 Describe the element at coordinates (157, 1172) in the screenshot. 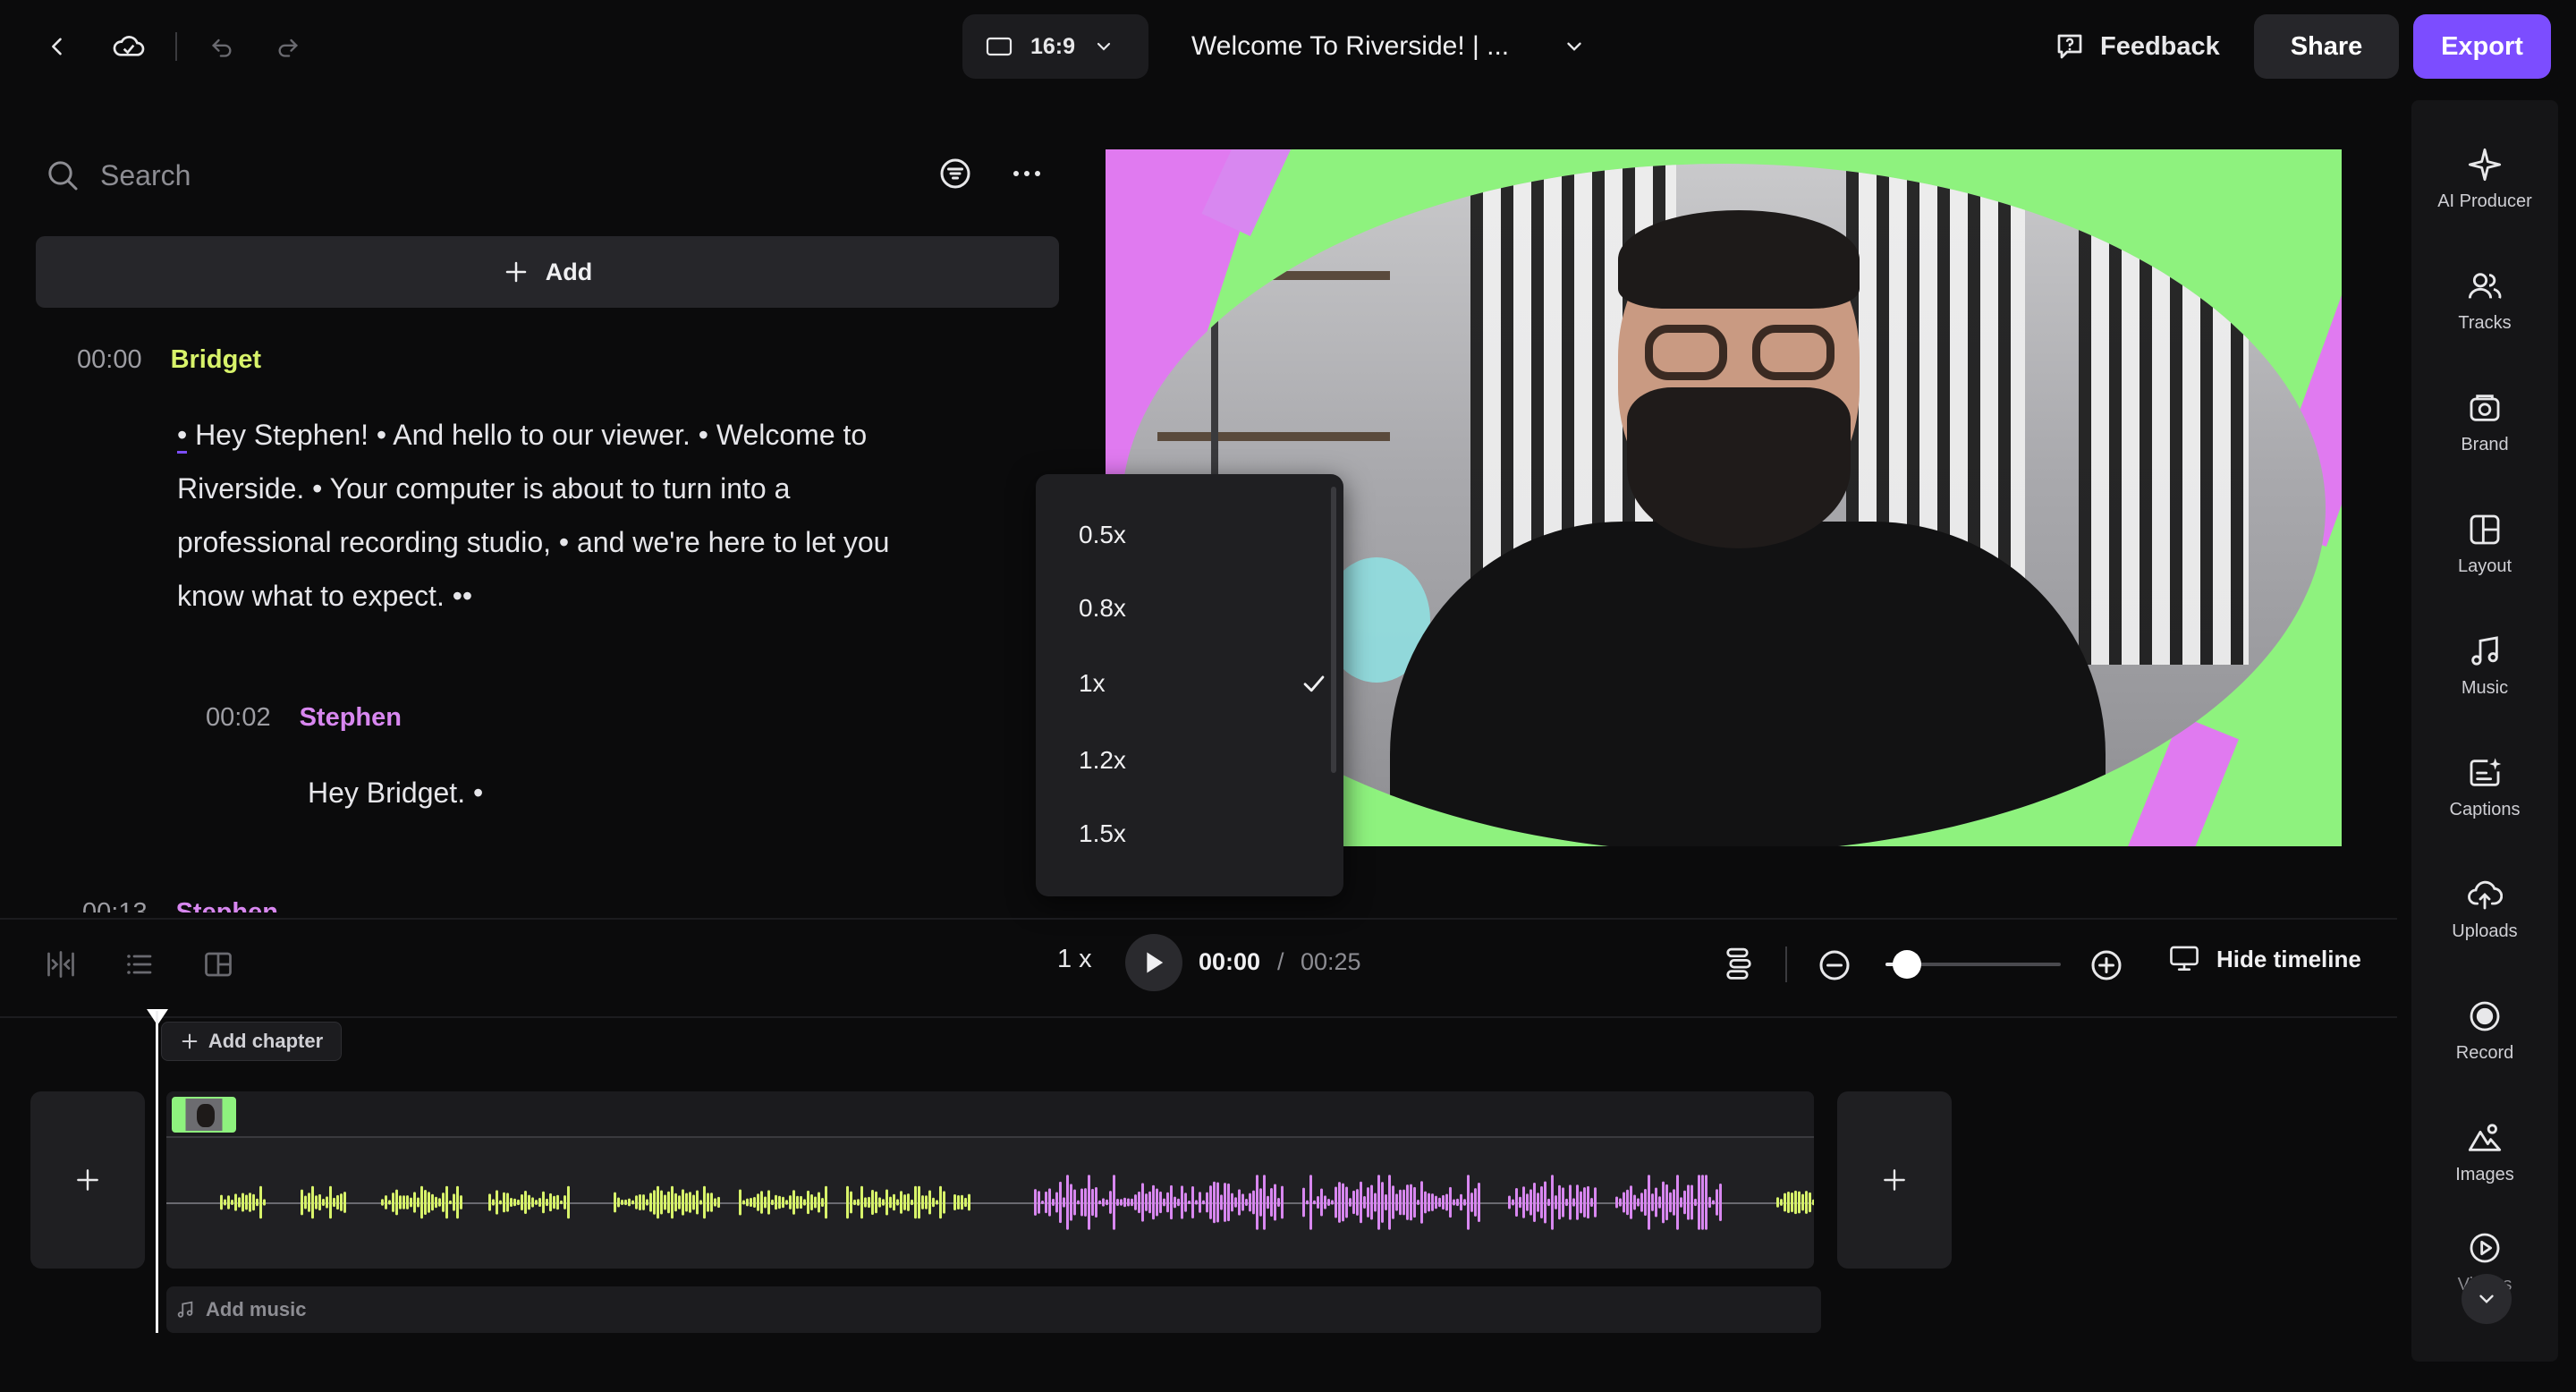

I see `playhead` at that location.